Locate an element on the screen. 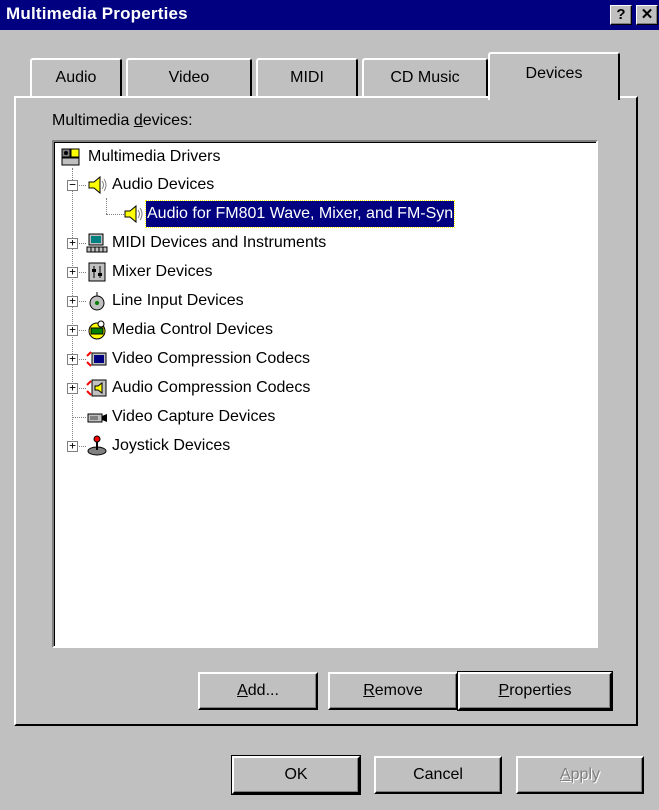 The width and height of the screenshot is (659, 810). remove-button: Remove is located at coordinates (393, 691).